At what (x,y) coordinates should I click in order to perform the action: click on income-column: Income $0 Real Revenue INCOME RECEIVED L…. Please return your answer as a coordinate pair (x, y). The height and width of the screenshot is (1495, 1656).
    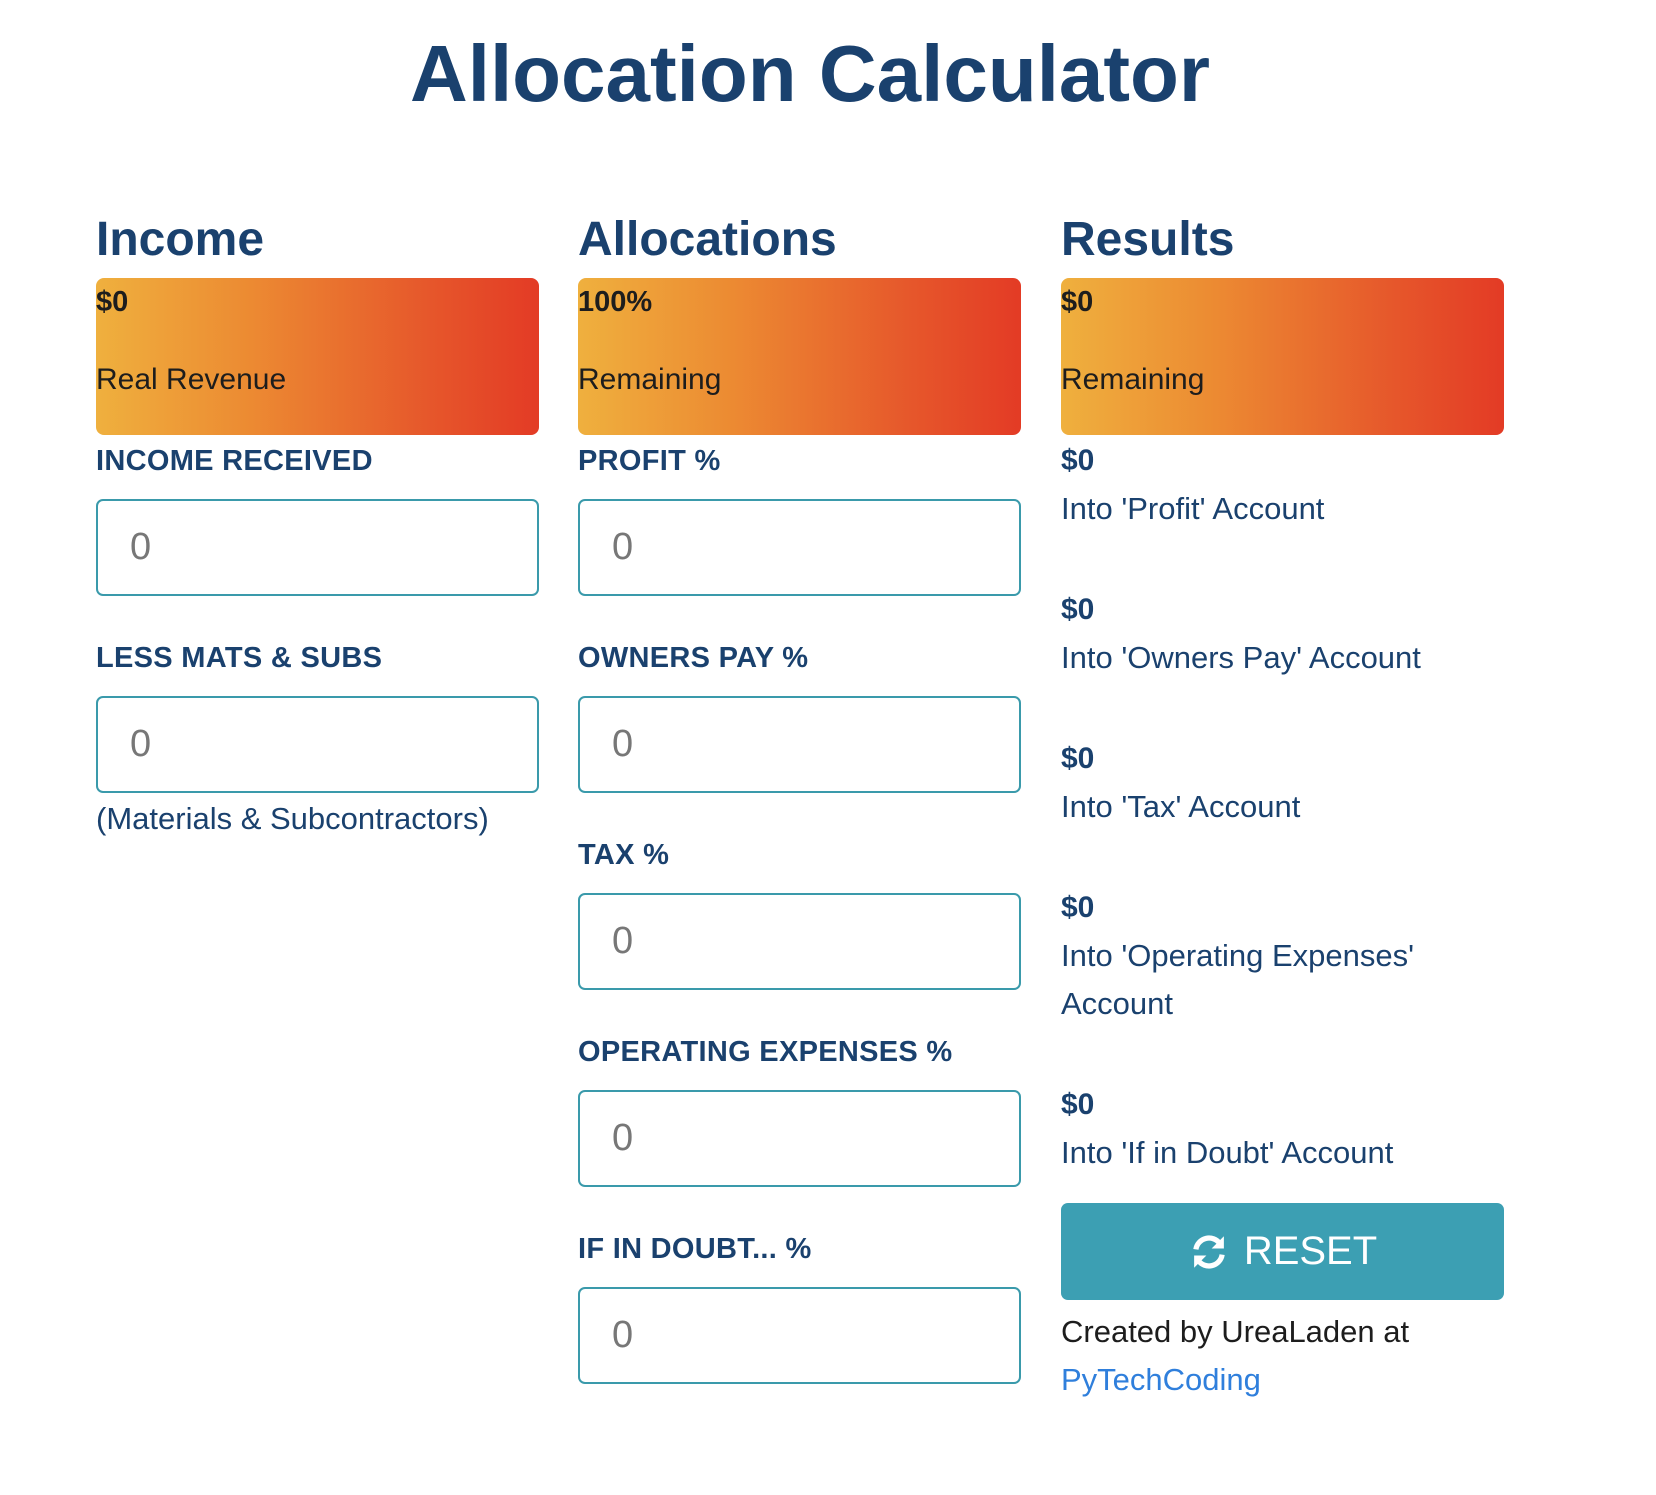
    Looking at the image, I should click on (317, 521).